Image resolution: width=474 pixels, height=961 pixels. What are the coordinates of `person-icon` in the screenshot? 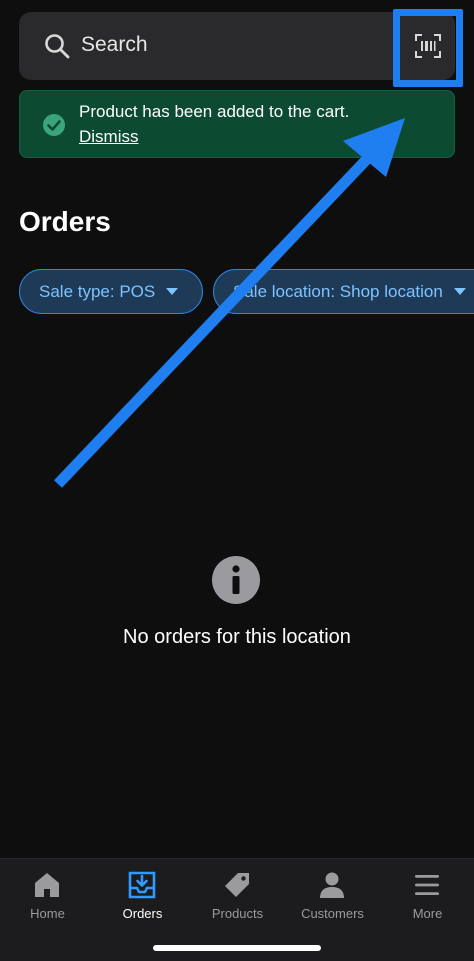 It's located at (332, 885).